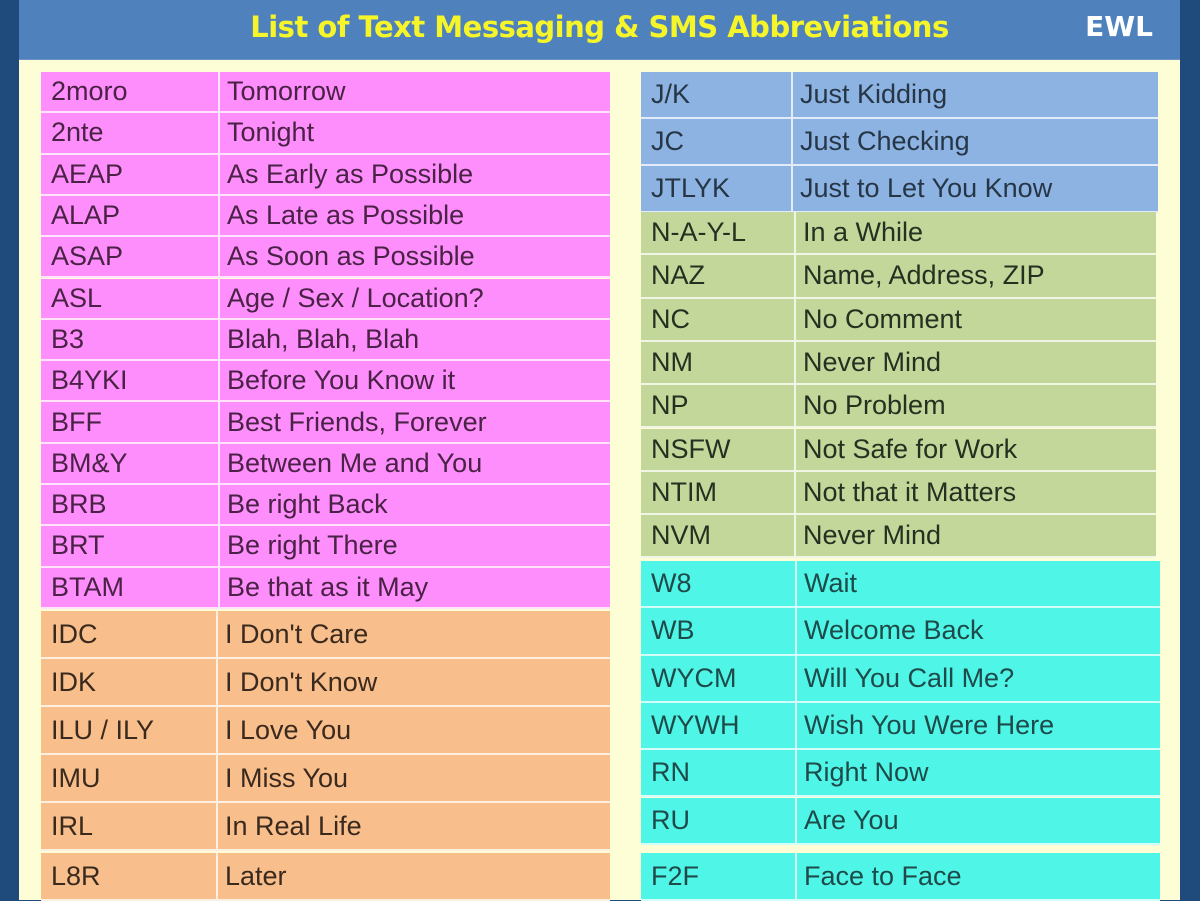  I want to click on table-row: ASL Age / Sex / Location?, so click(325, 299).